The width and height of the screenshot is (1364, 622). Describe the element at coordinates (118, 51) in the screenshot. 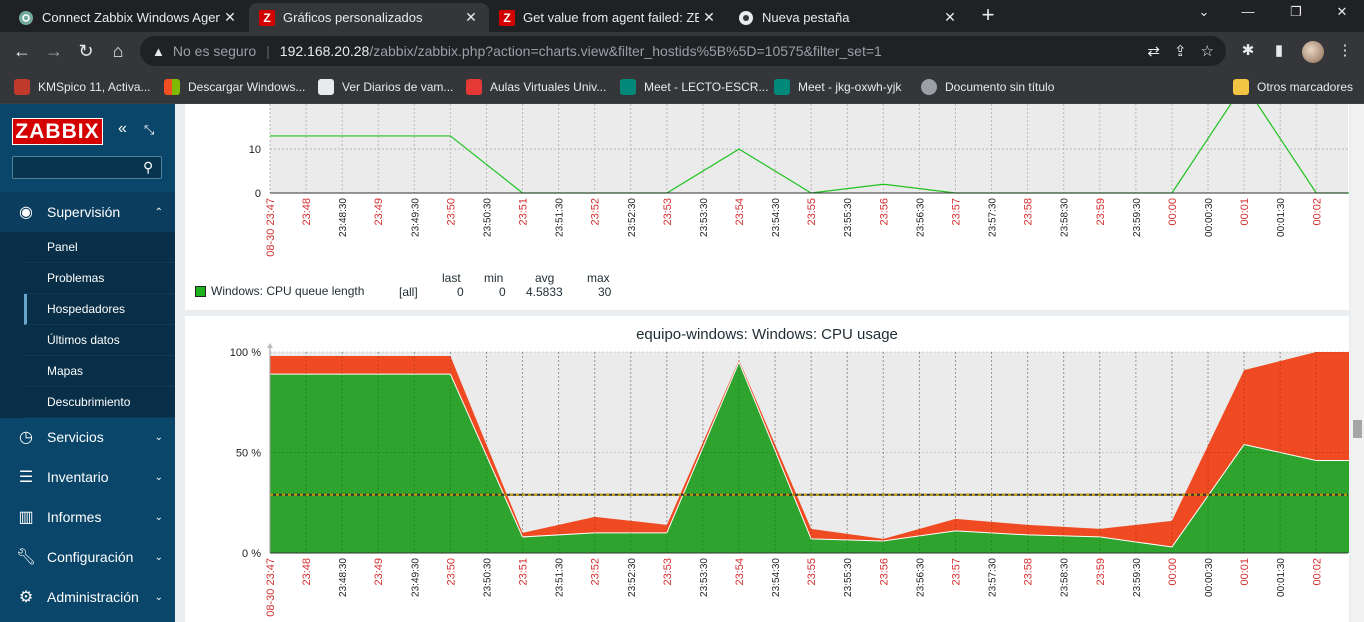

I see `home-icon: ⌂` at that location.